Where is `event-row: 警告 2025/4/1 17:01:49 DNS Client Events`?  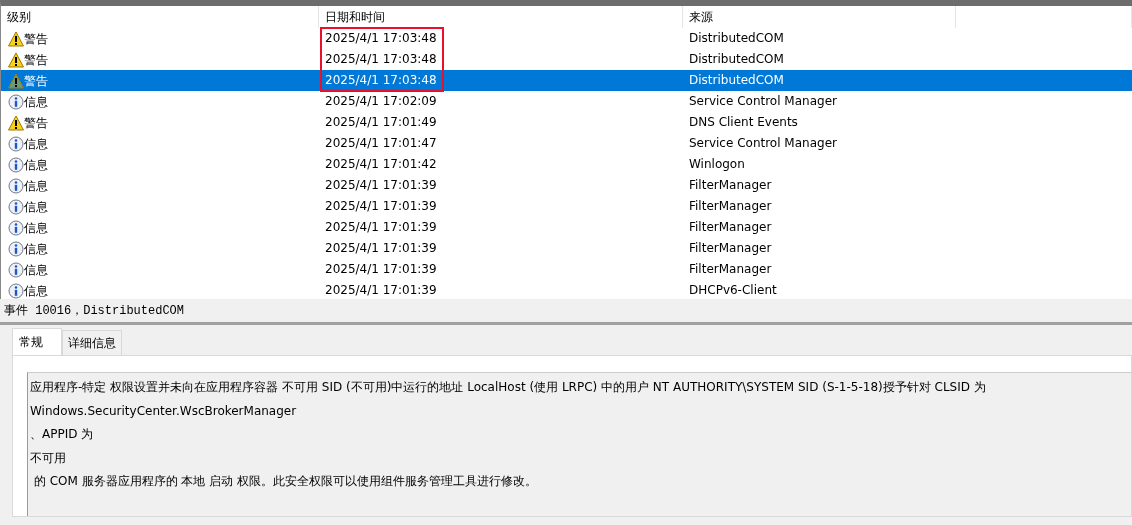 event-row: 警告 2025/4/1 17:01:49 DNS Client Events is located at coordinates (566, 122).